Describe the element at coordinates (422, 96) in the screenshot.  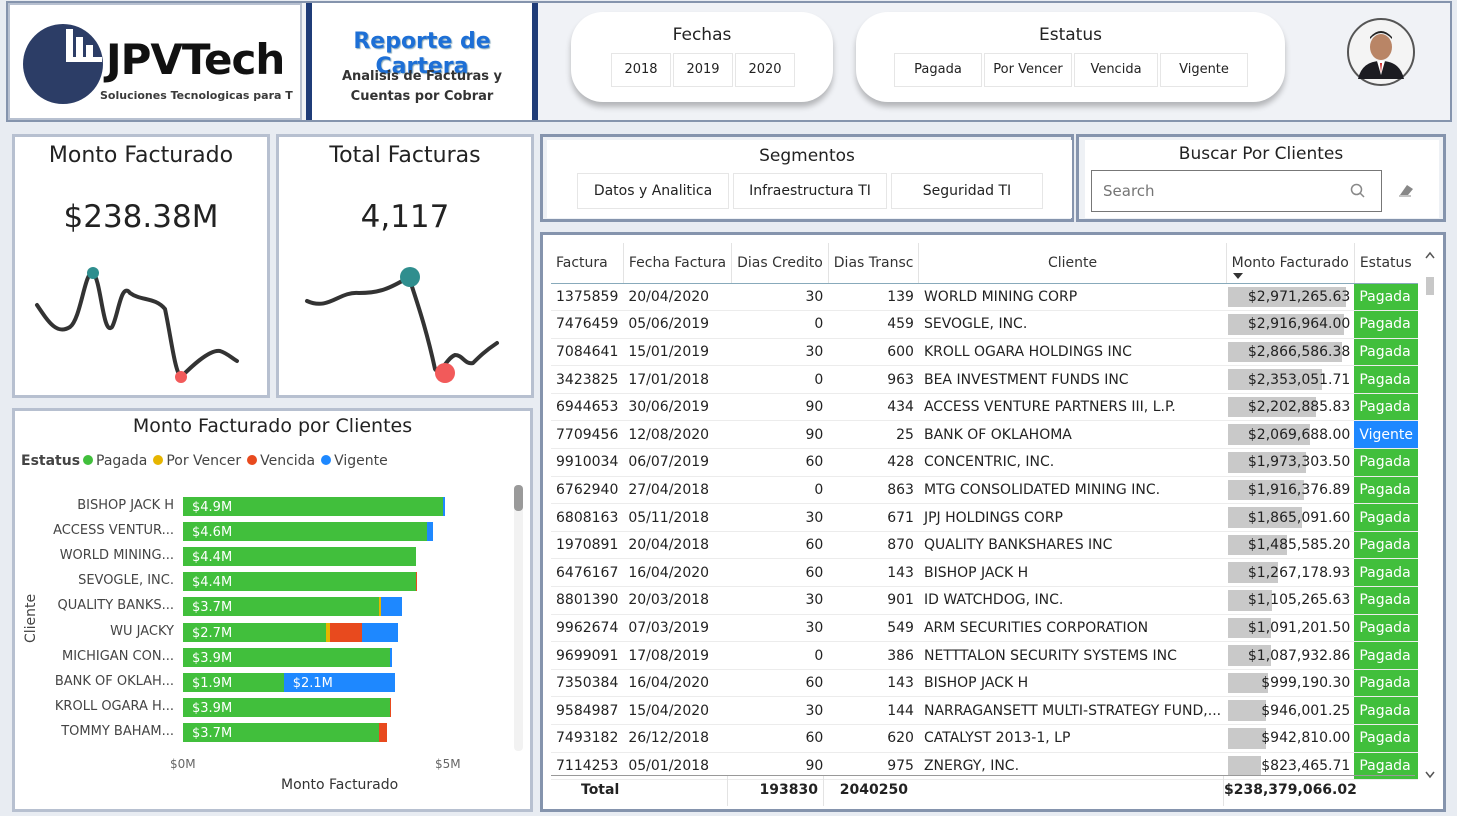
I see `report-subtitle-2: Cuentas por Cobrar` at that location.